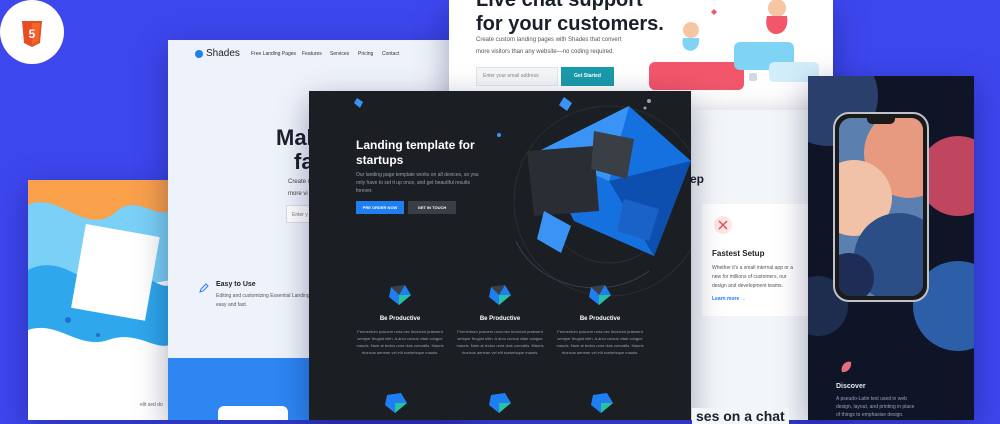 The image size is (1000, 424). What do you see at coordinates (517, 76) in the screenshot?
I see `chat-email-input: Enter your email address` at bounding box center [517, 76].